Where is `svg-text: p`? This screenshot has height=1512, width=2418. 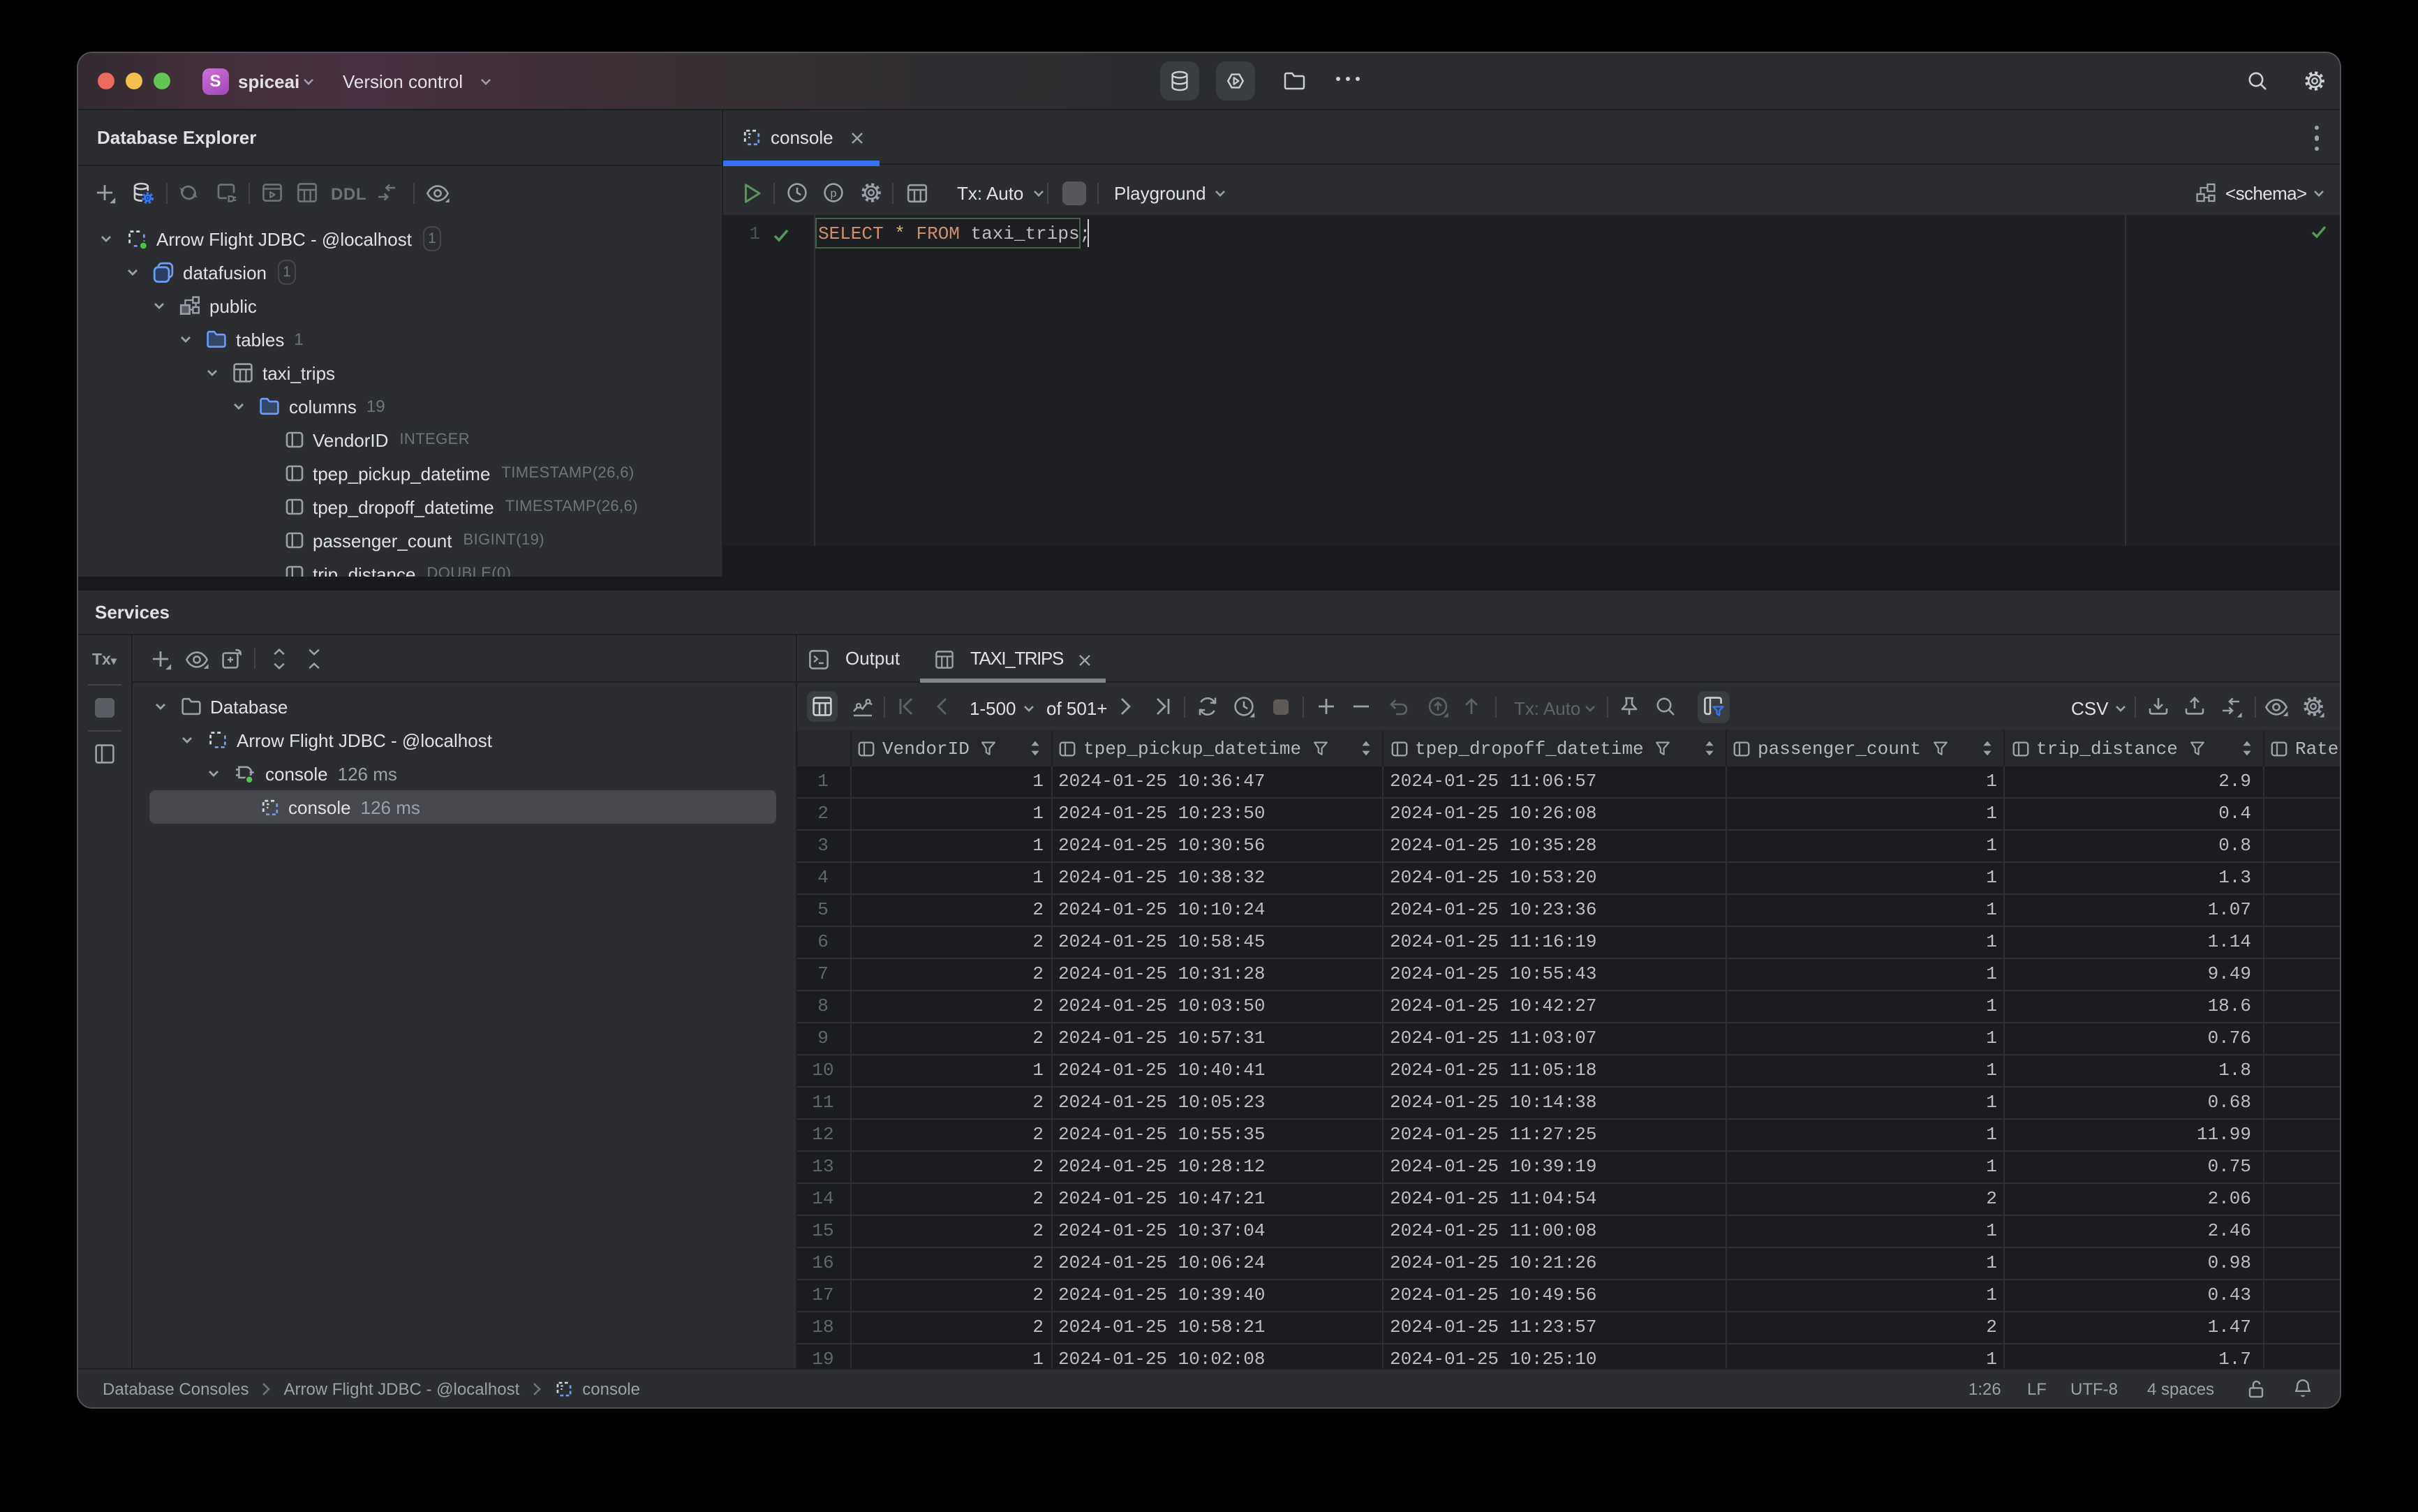
svg-text: p is located at coordinates (834, 194).